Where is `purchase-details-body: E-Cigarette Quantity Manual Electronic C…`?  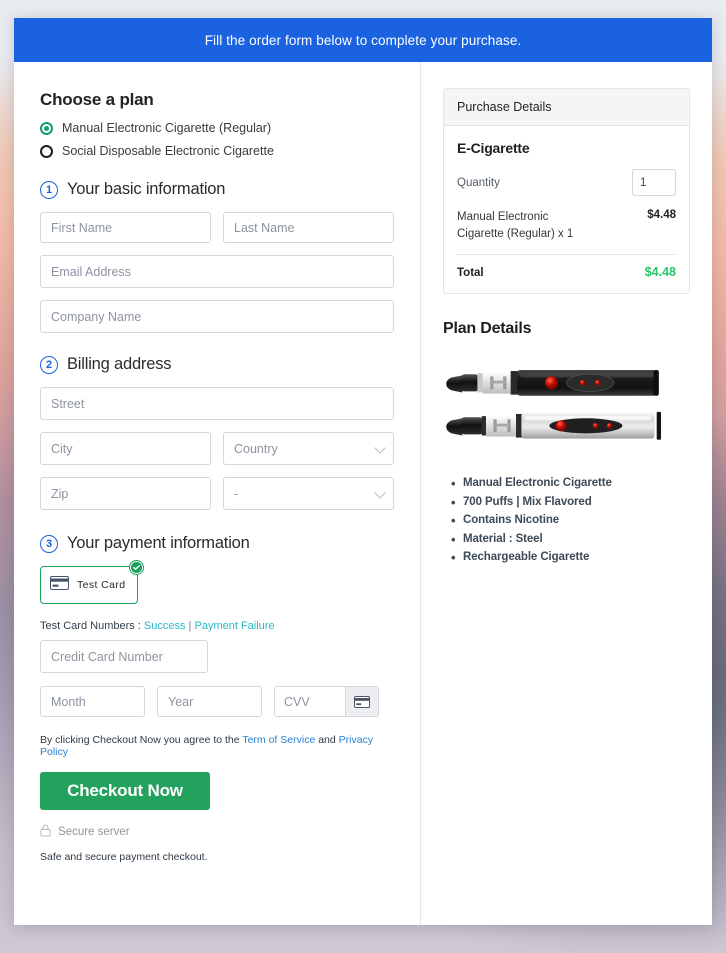
purchase-details-body: E-Cigarette Quantity Manual Electronic C… is located at coordinates (566, 209).